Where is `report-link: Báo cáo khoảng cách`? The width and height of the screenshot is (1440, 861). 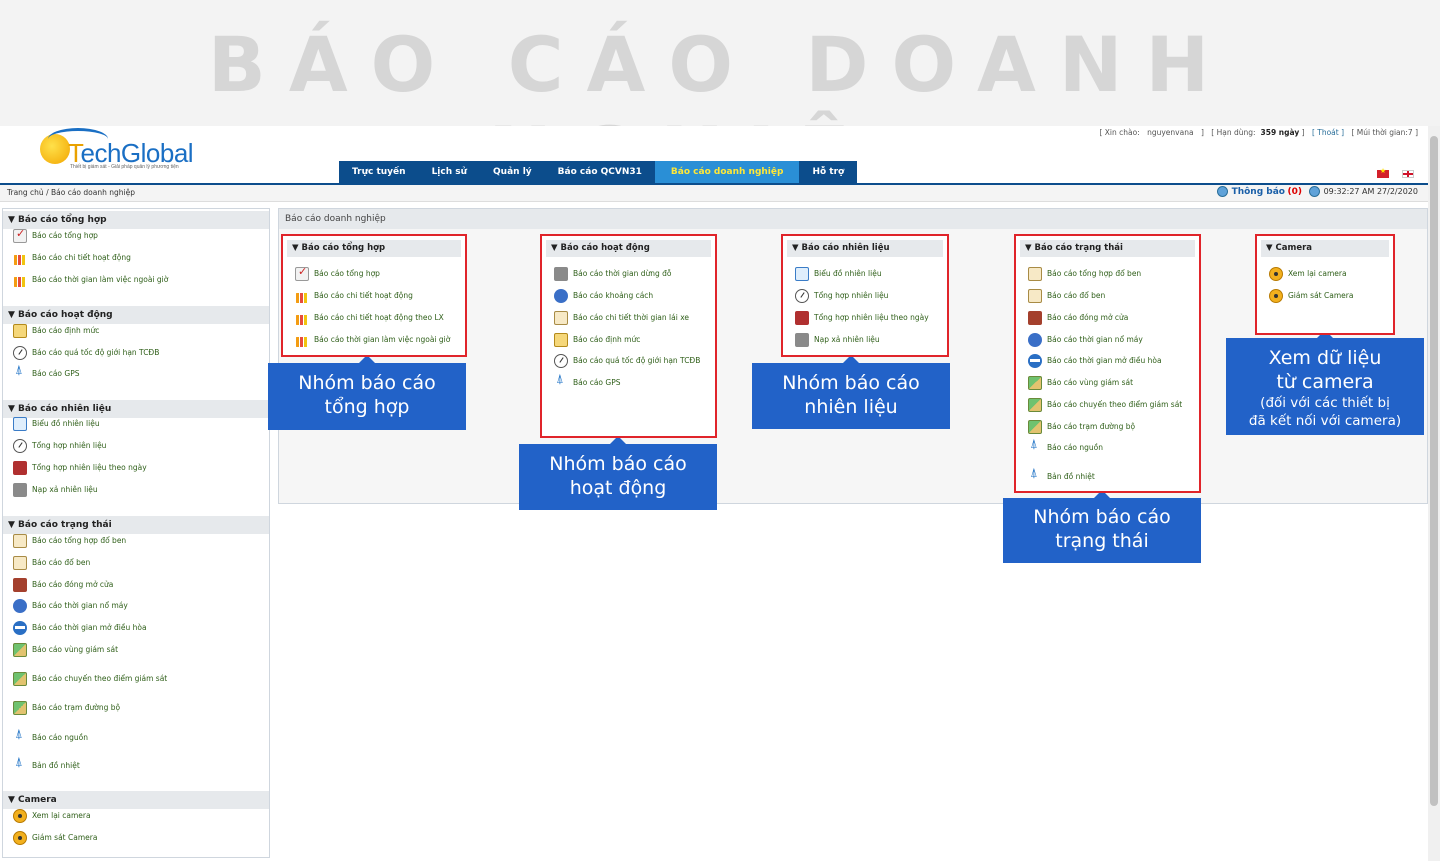 report-link: Báo cáo khoảng cách is located at coordinates (603, 296).